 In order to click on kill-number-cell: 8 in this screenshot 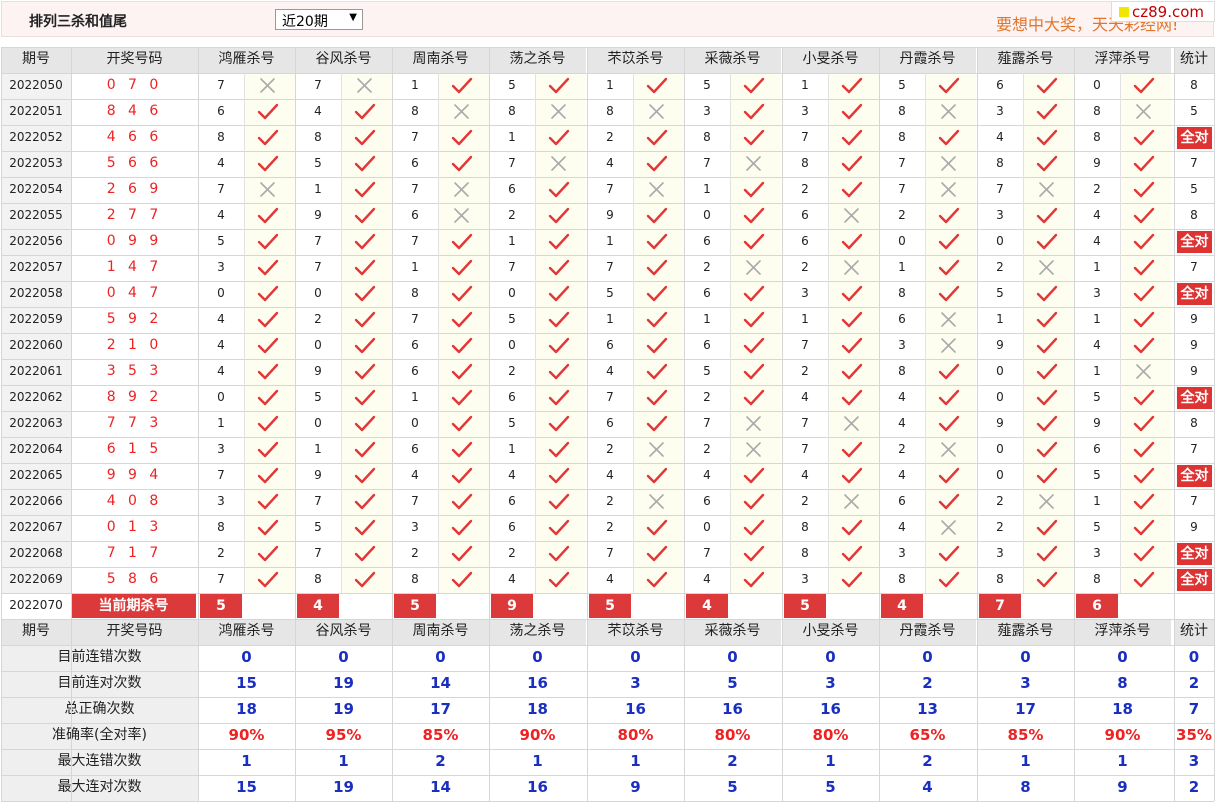, I will do `click(415, 293)`.